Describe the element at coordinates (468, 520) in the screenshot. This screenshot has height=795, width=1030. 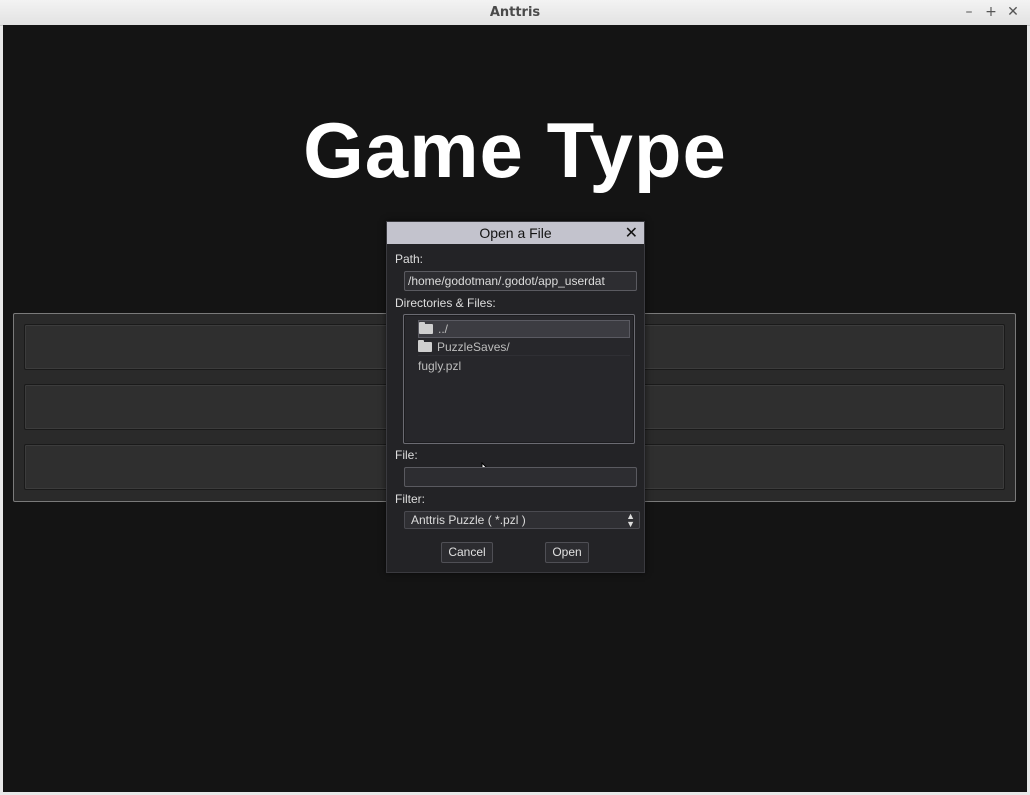
I see `filter-selected-value: Anttris Puzzle ( *.pzl )` at that location.